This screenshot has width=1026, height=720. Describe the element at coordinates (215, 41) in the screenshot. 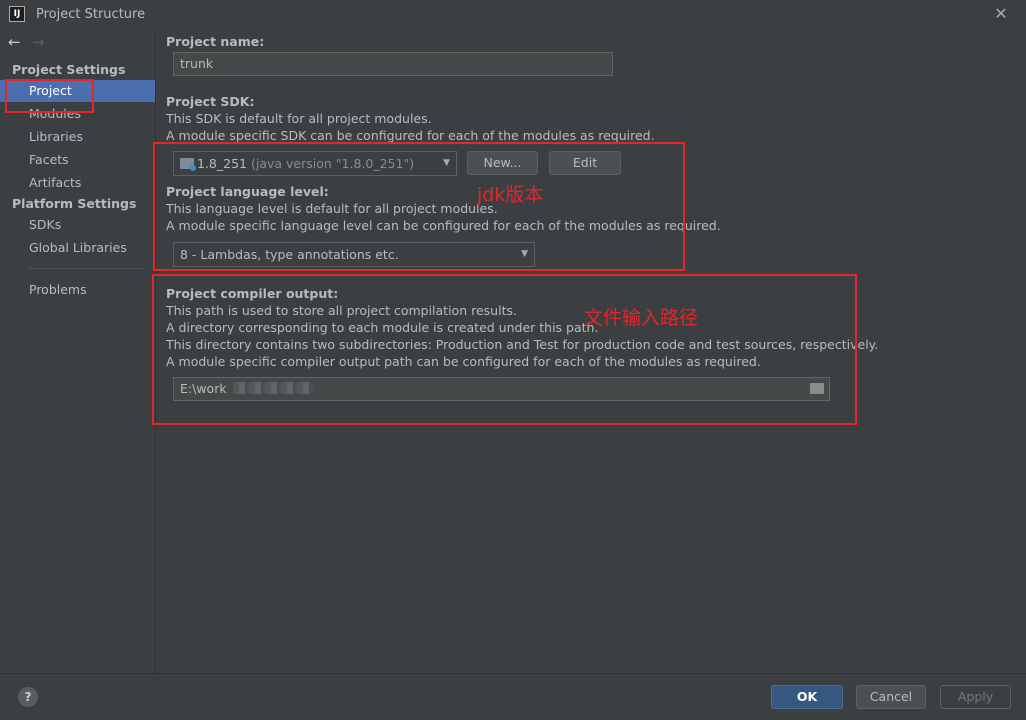

I see `project-name-label: Project name:` at that location.